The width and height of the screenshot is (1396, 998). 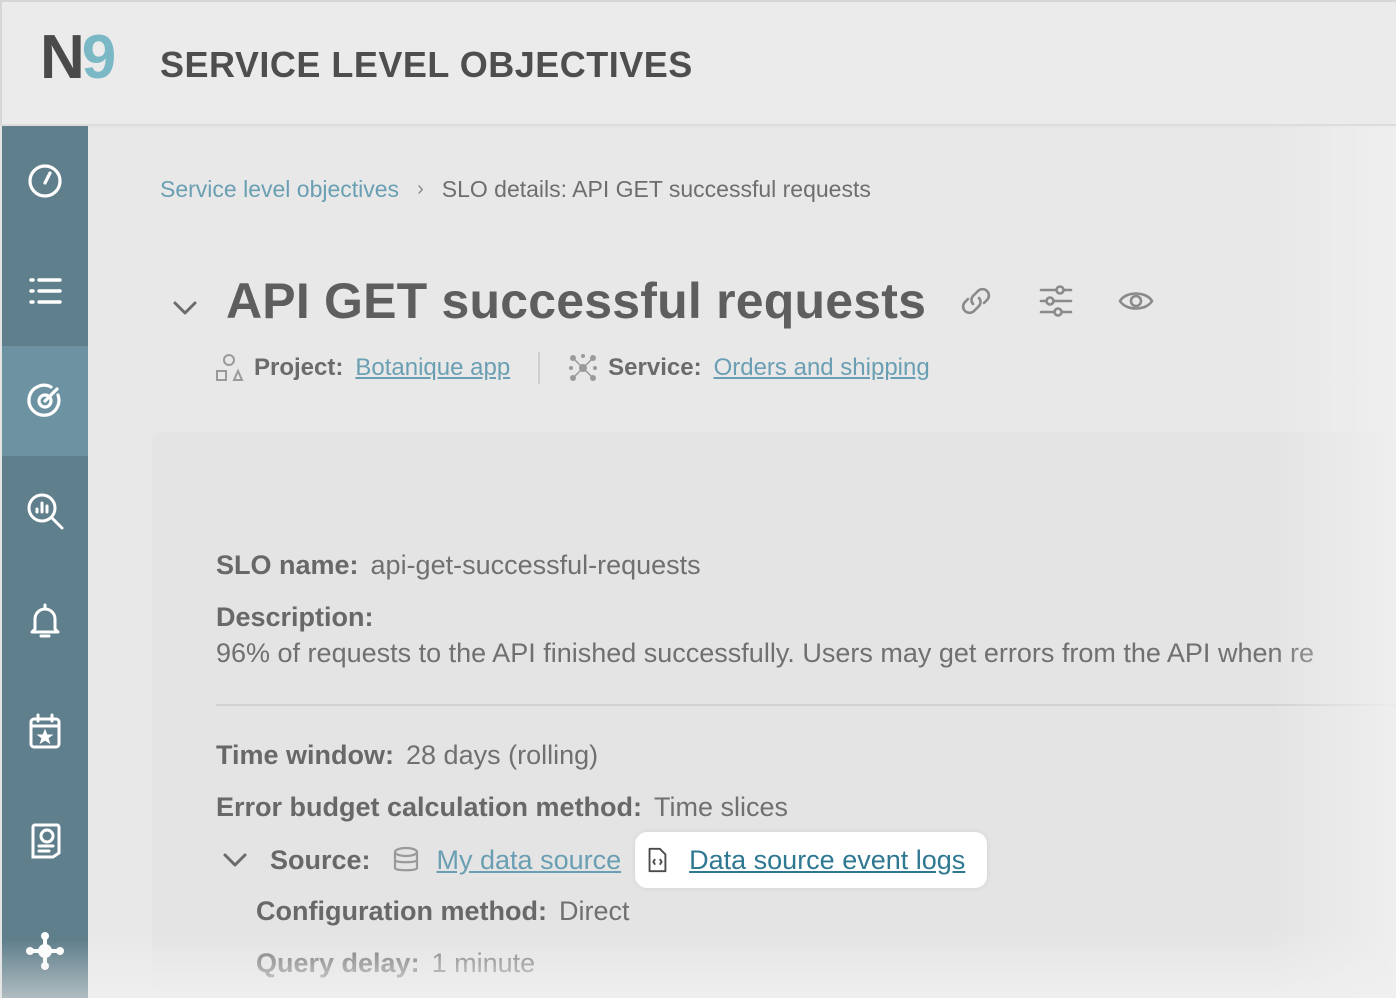 I want to click on logo-number: 9, so click(x=99, y=57).